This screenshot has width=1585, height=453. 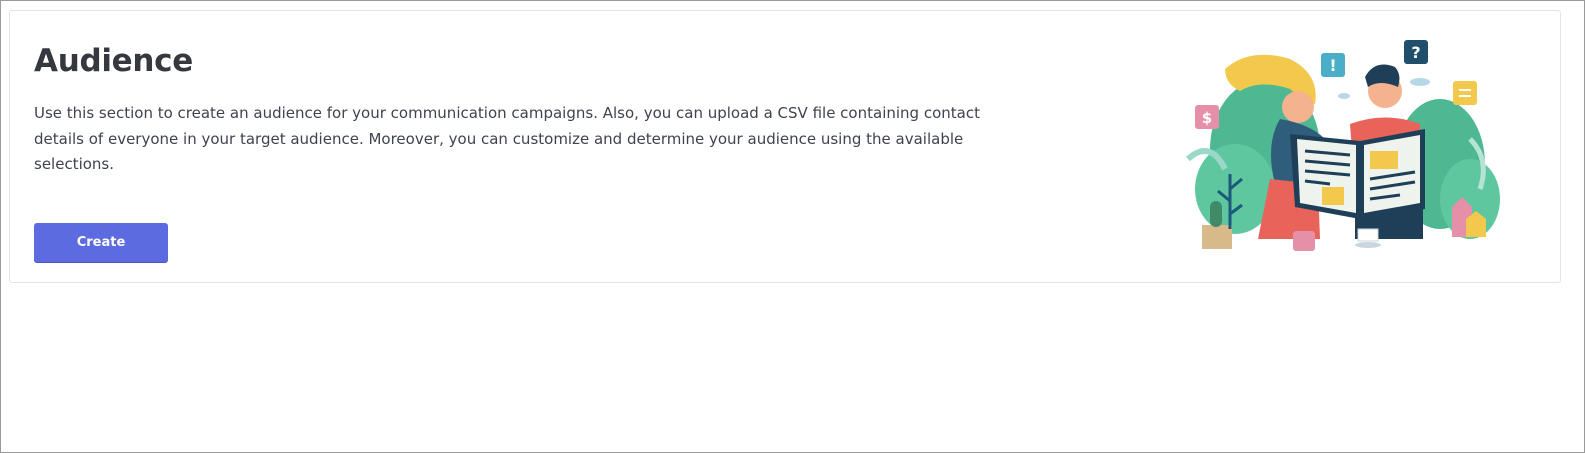 I want to click on dollar-bubble-icon: $, so click(x=1207, y=117).